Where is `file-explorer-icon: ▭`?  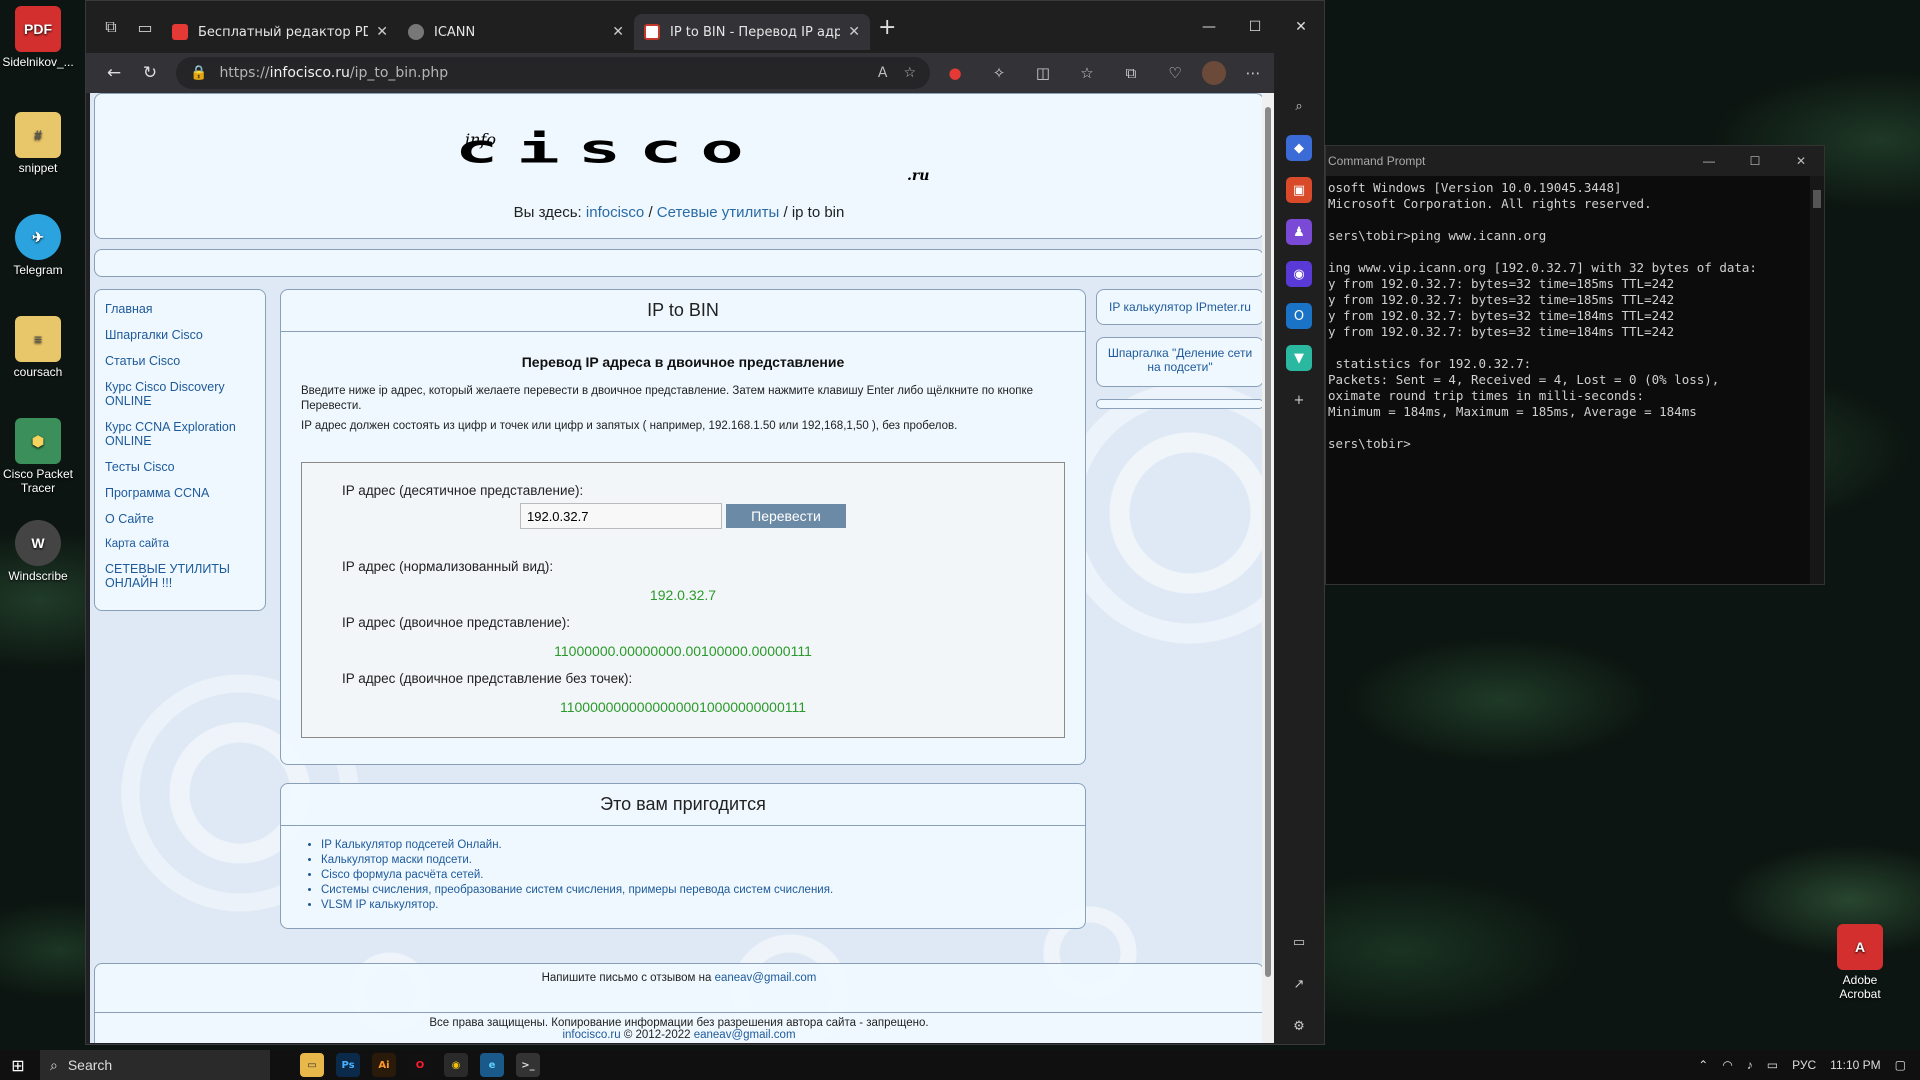 file-explorer-icon: ▭ is located at coordinates (312, 1065).